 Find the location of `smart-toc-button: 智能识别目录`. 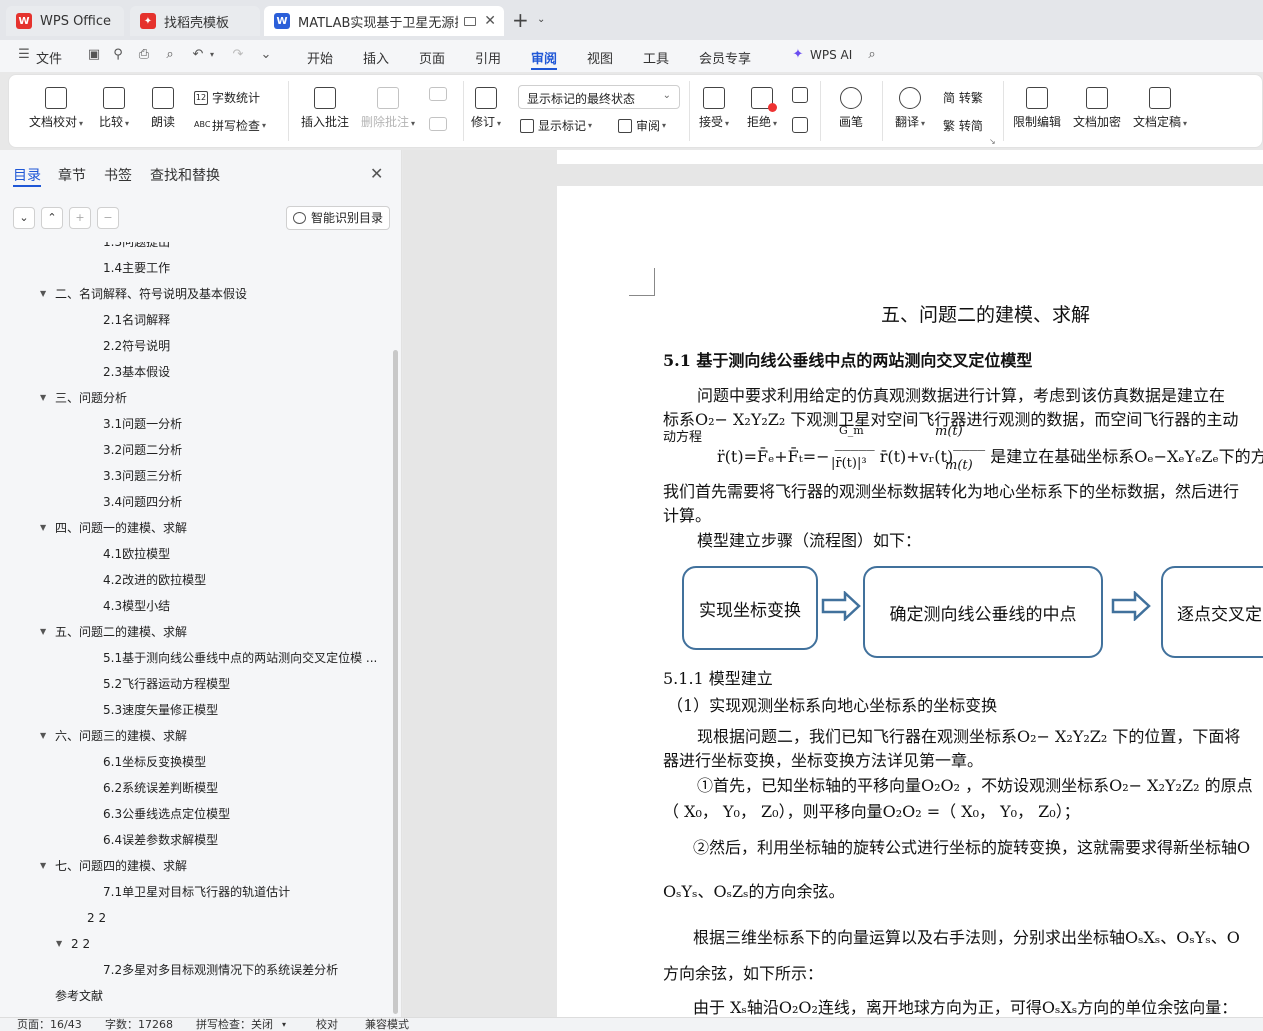

smart-toc-button: 智能识别目录 is located at coordinates (338, 218).